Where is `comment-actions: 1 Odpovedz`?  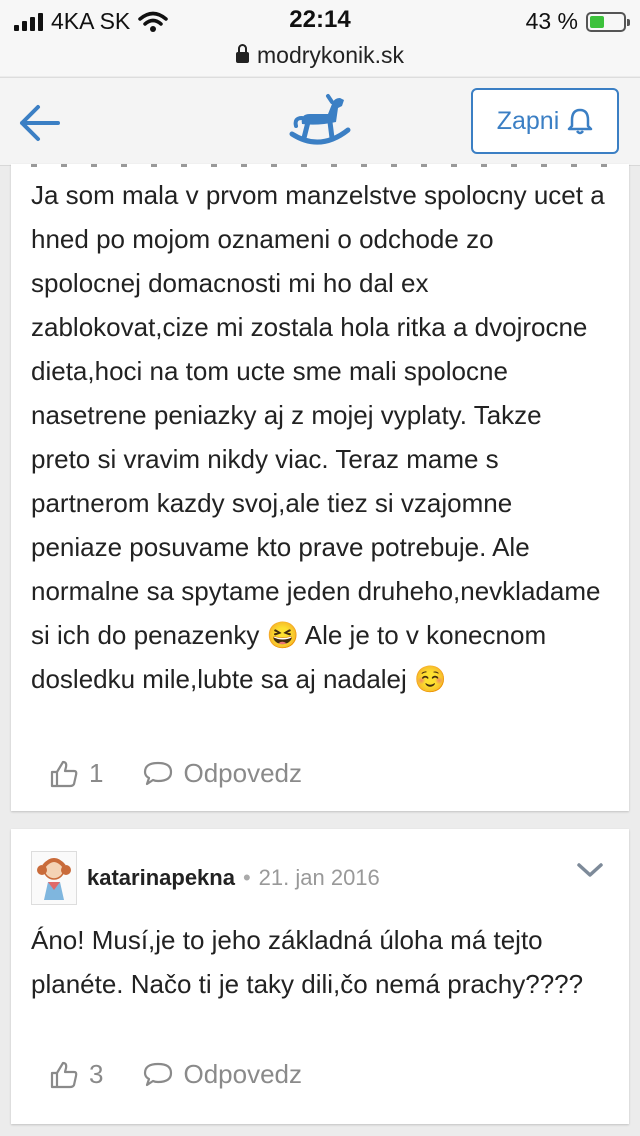 comment-actions: 1 Odpovedz is located at coordinates (175, 773).